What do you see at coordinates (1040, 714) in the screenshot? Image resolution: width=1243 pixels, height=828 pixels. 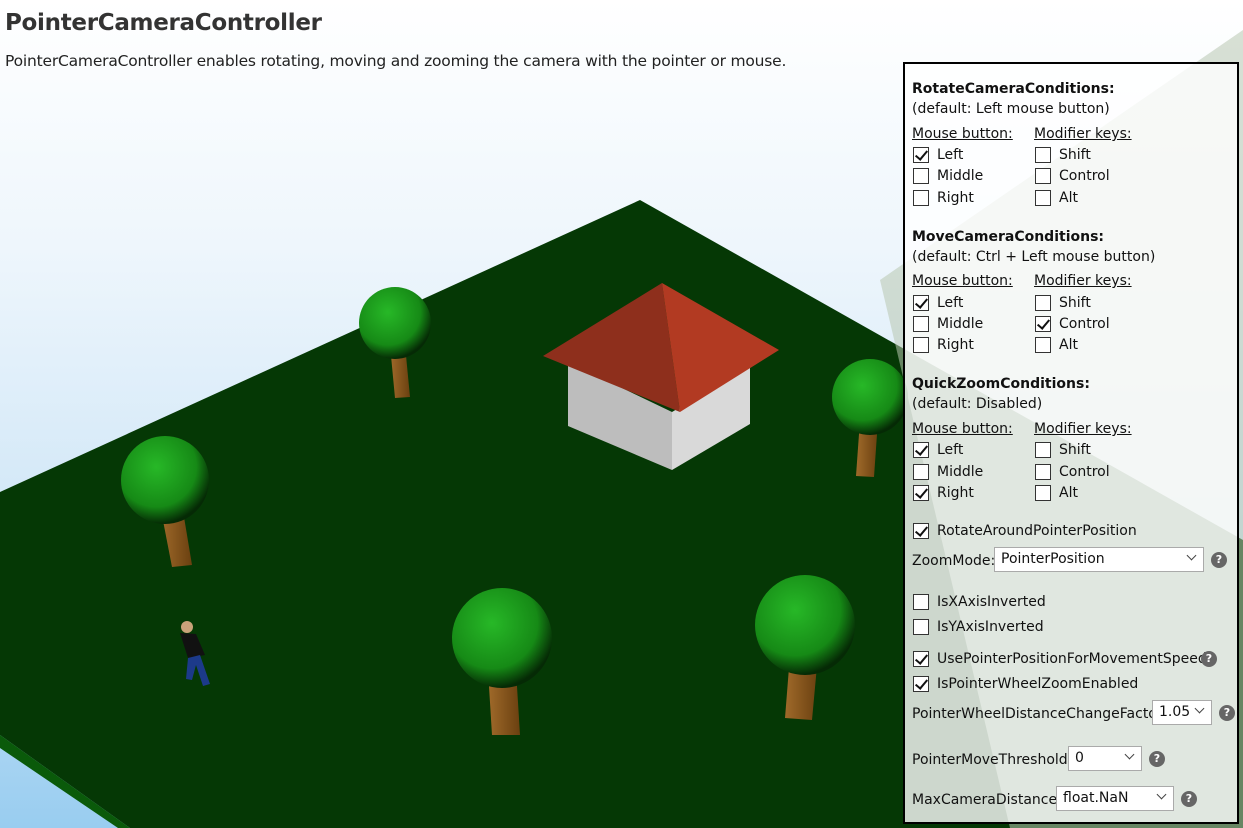 I see `wheel-factor-label: PointerWheelDistanceChangeFactor:` at bounding box center [1040, 714].